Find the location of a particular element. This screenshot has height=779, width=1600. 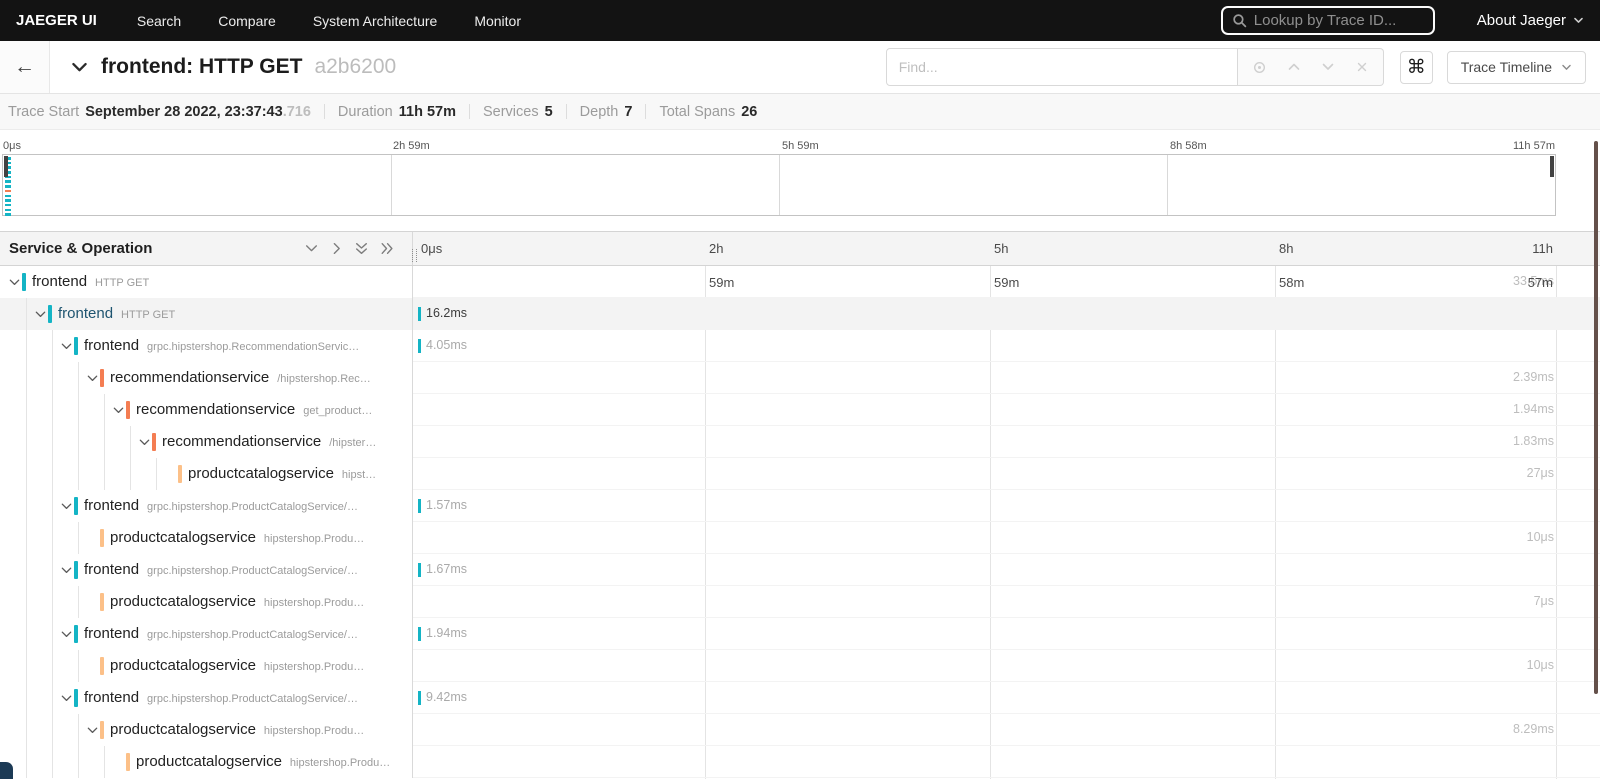

divider is located at coordinates (469, 111).